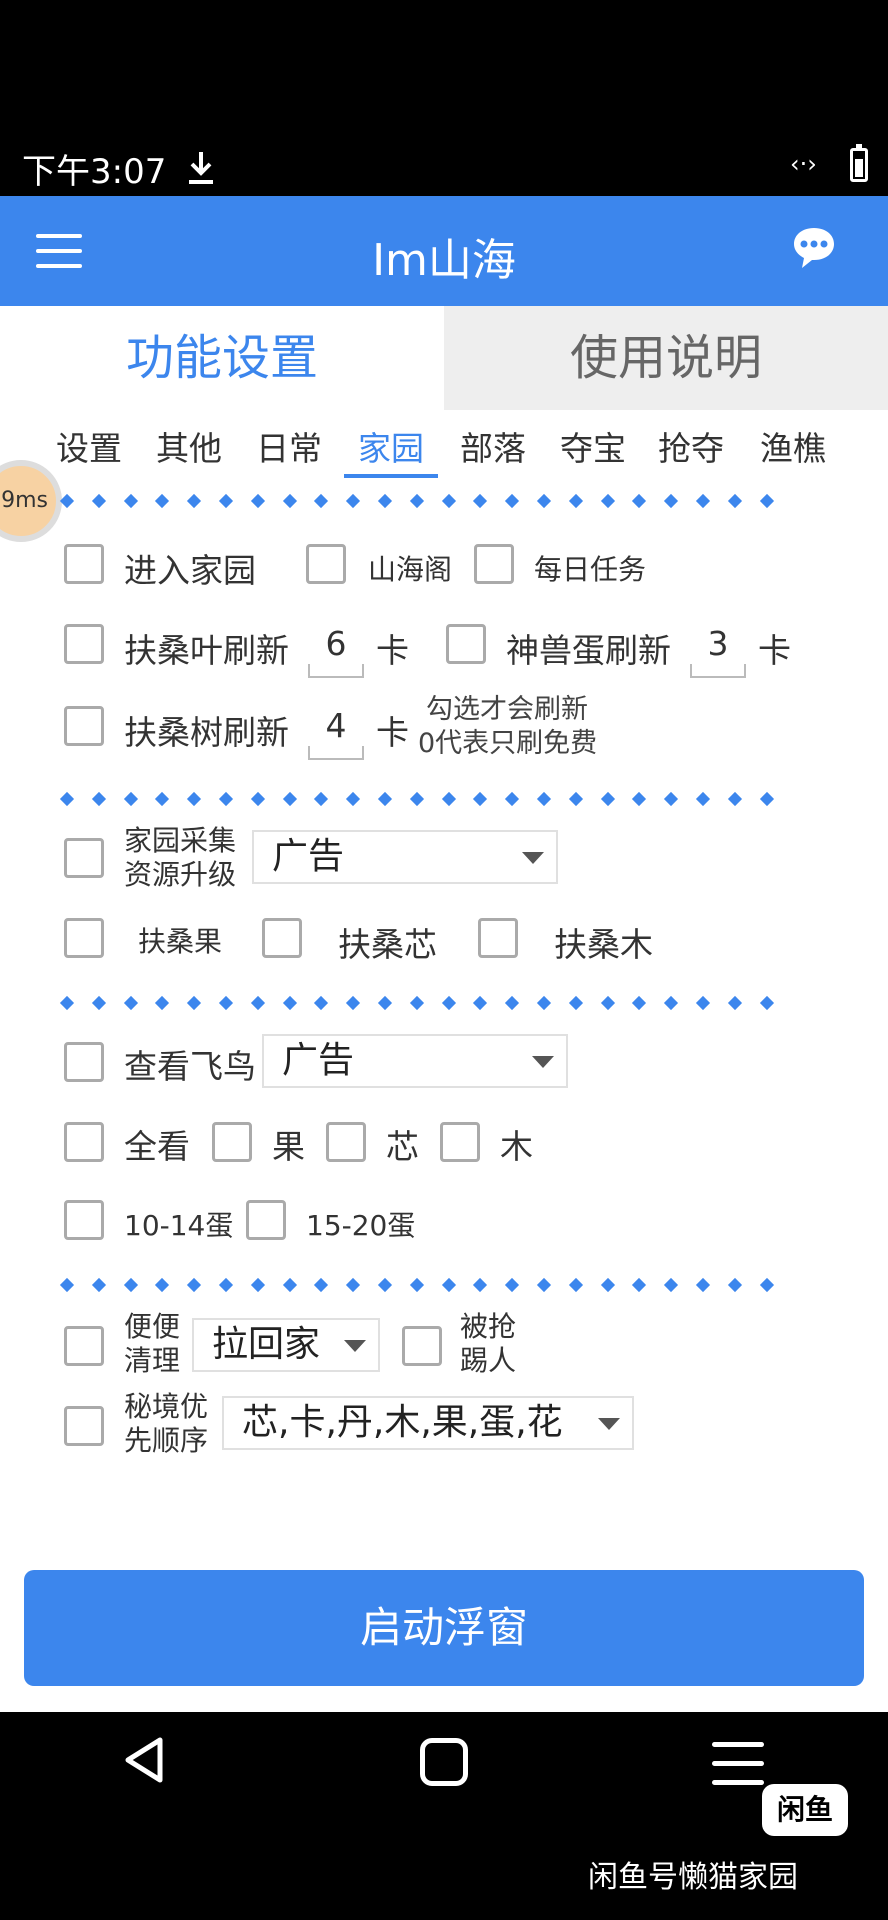 This screenshot has width=888, height=1920. I want to click on subtab-treasure: 夺宝, so click(593, 446).